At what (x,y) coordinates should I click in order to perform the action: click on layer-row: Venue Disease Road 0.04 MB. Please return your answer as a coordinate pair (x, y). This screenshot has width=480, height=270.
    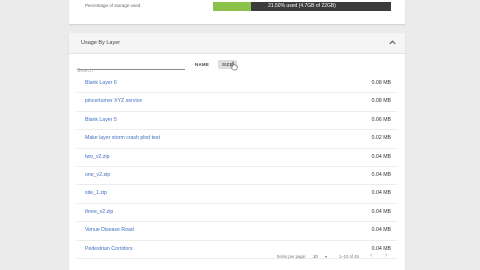
    Looking at the image, I should click on (237, 231).